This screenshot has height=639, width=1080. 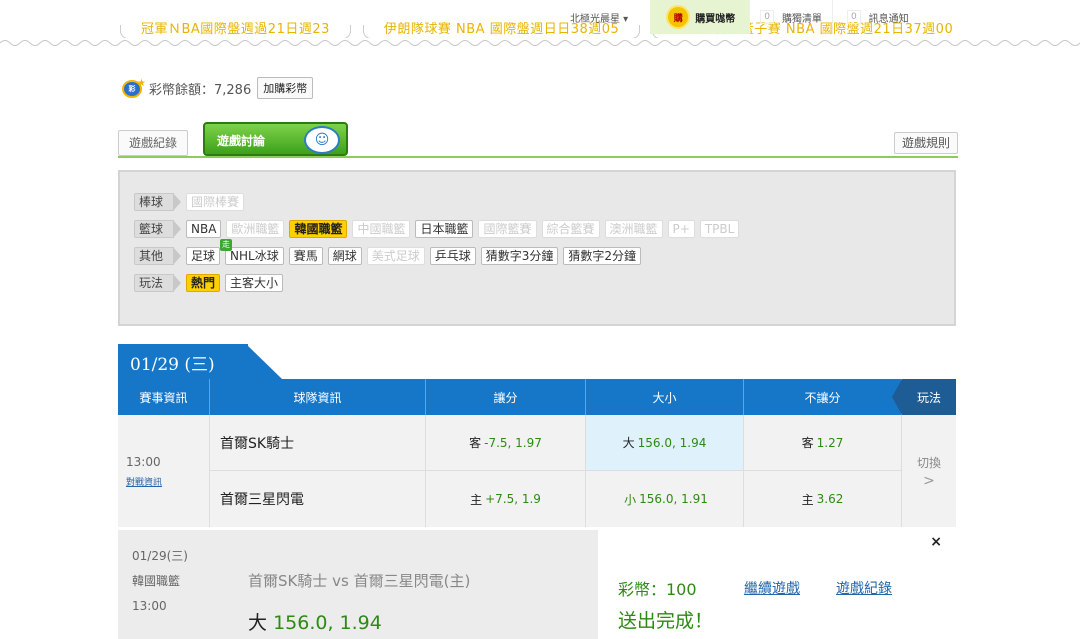 What do you see at coordinates (772, 588) in the screenshot?
I see `continue-game-link: 繼續遊戲` at bounding box center [772, 588].